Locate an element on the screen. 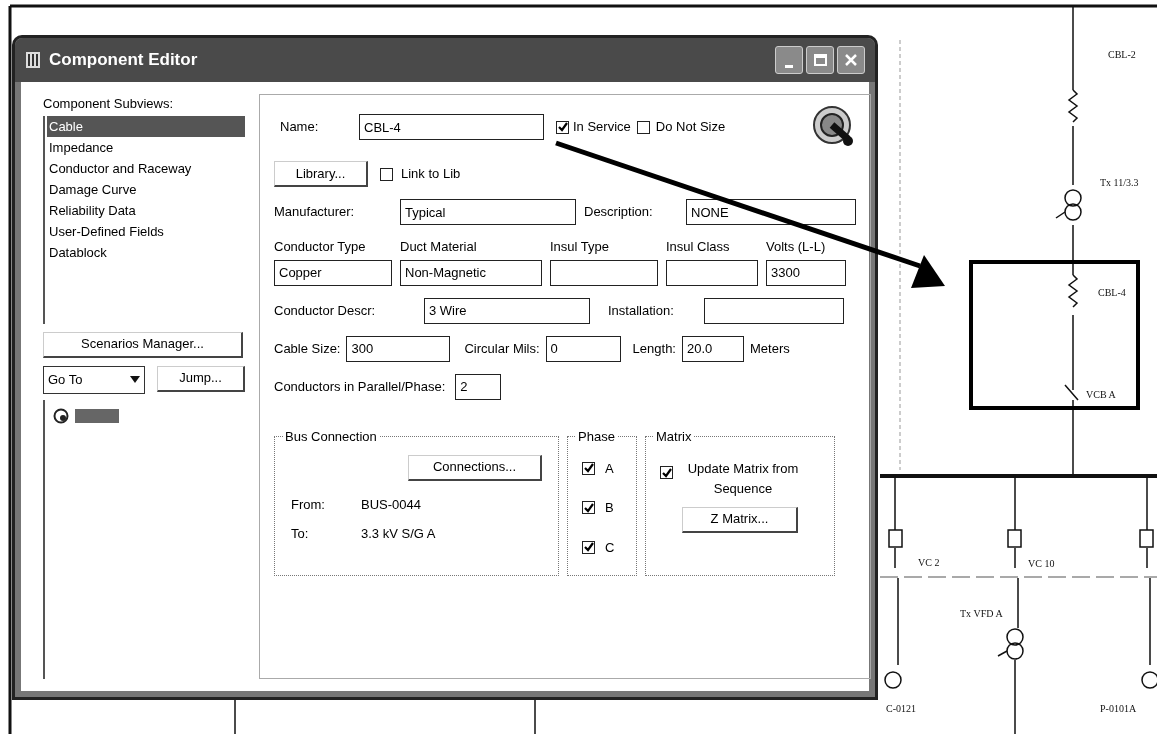 The width and height of the screenshot is (1157, 734). window-title: Component Editor is located at coordinates (123, 60).